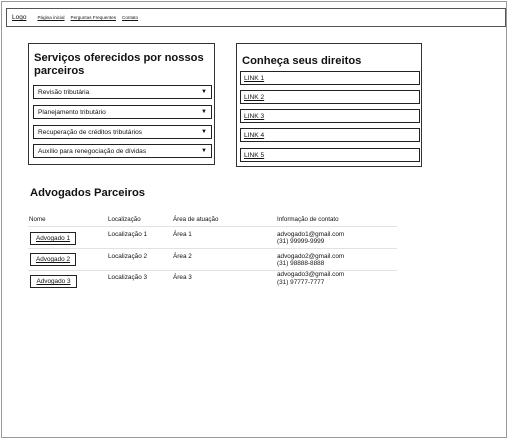 The image size is (508, 439). I want to click on table-cell-area: Área 1, so click(182, 234).